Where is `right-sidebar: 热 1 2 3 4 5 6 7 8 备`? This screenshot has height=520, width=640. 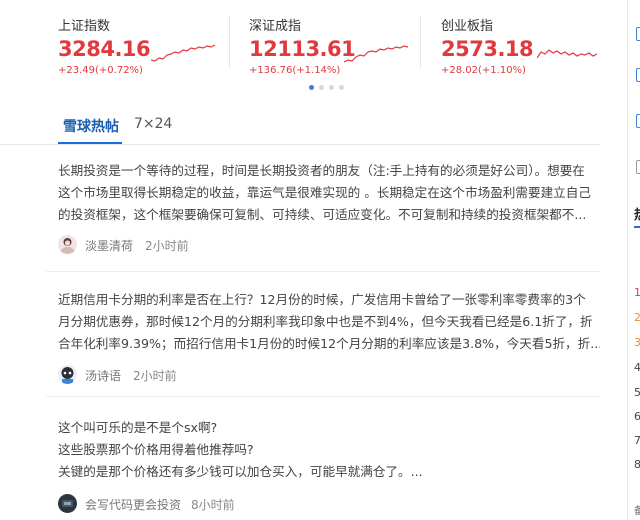 right-sidebar: 热 1 2 3 4 5 6 7 8 备 is located at coordinates (634, 260).